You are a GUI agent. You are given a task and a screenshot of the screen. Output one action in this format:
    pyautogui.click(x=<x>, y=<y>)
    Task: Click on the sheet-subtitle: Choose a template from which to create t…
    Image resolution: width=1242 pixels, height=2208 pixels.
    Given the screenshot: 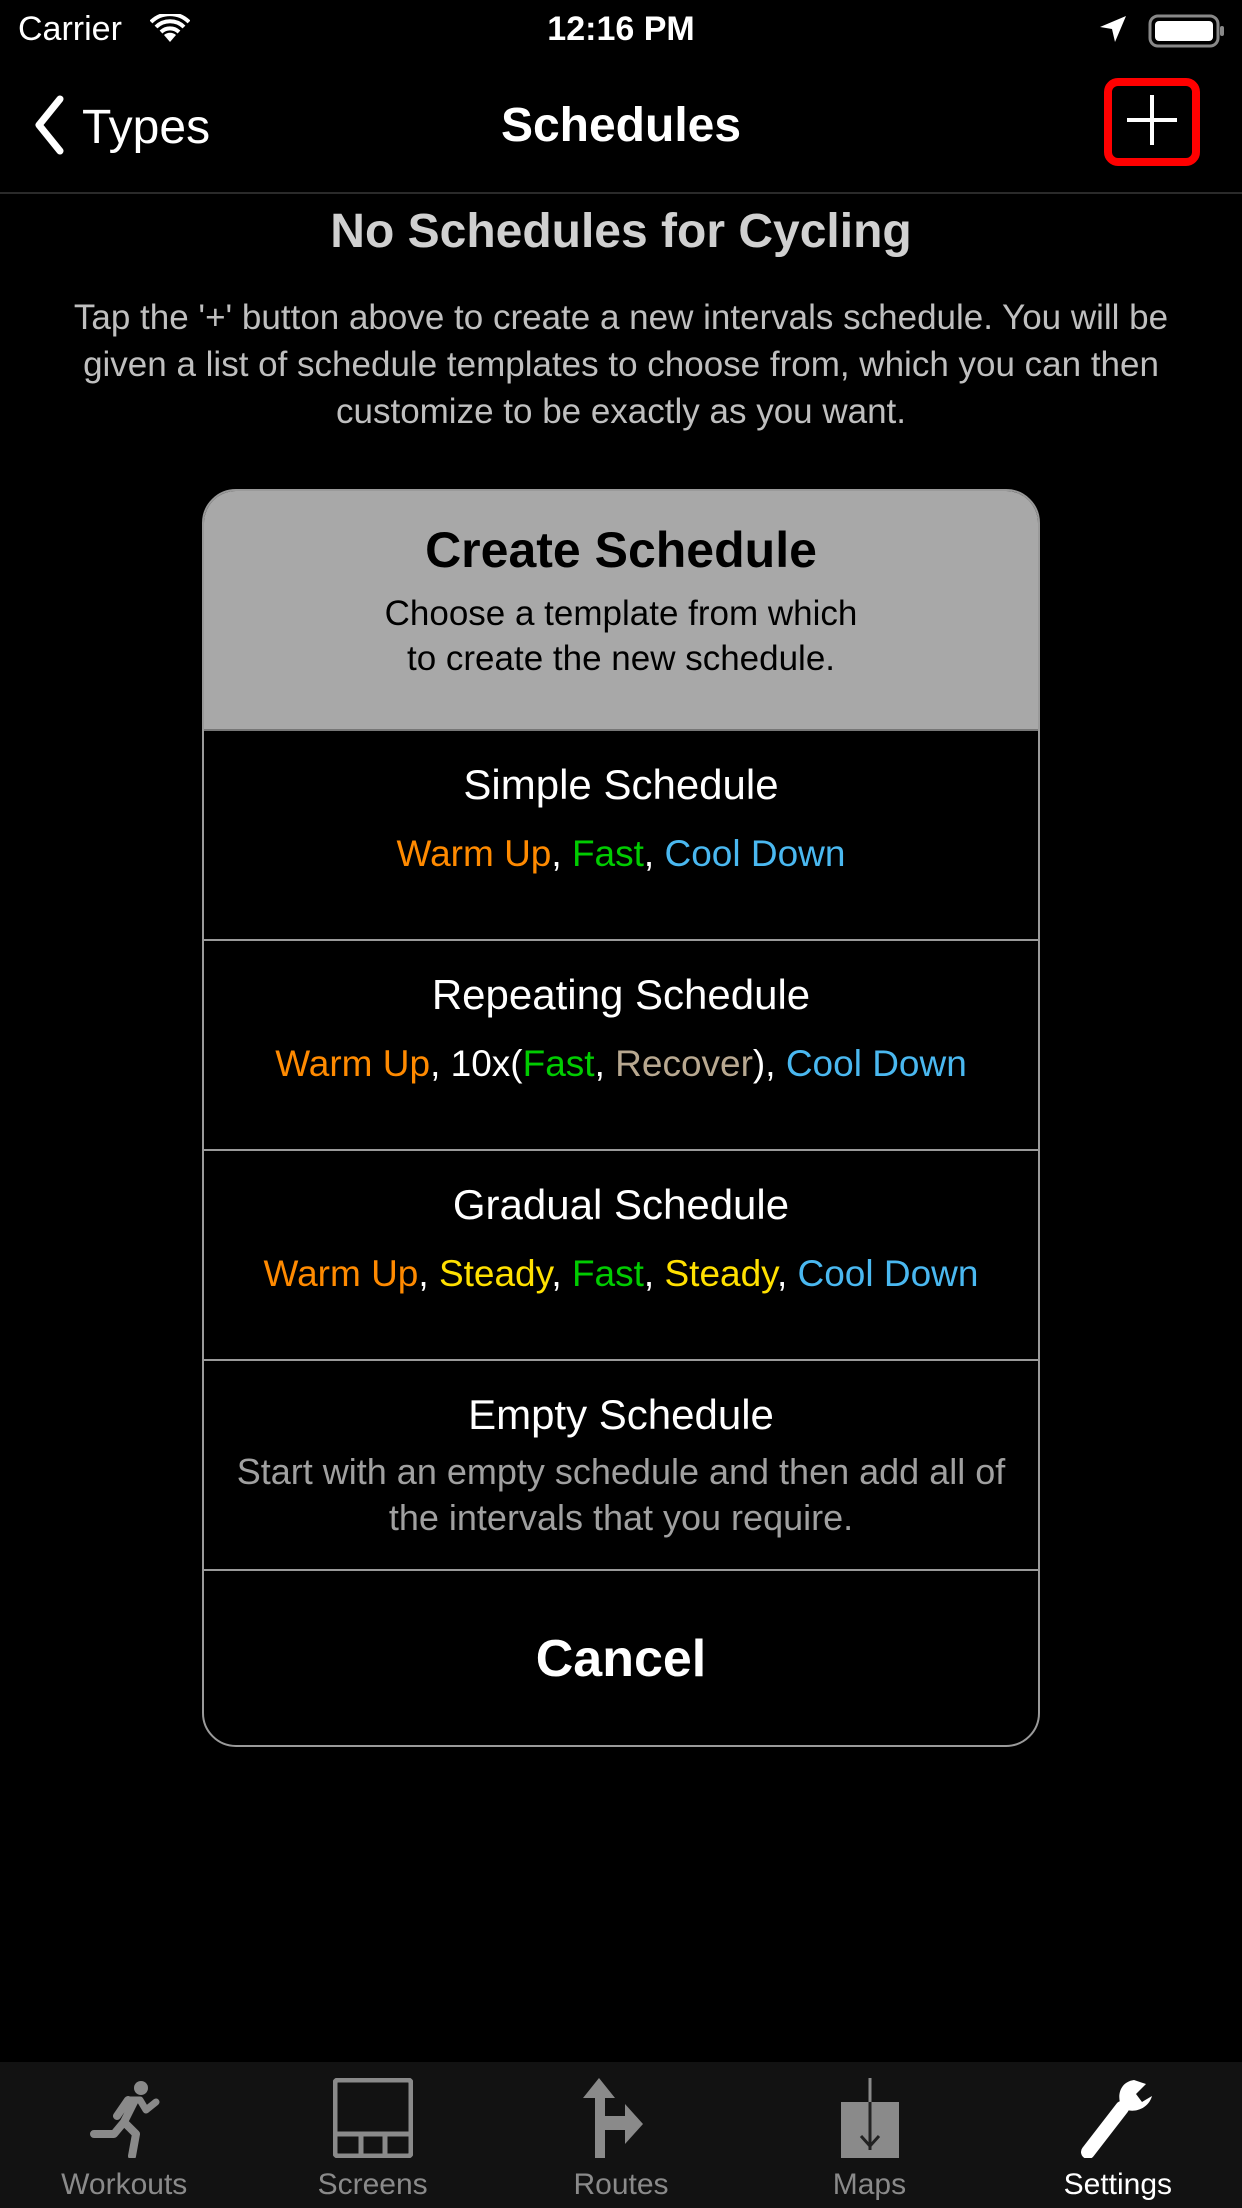 What is the action you would take?
    pyautogui.click(x=621, y=636)
    